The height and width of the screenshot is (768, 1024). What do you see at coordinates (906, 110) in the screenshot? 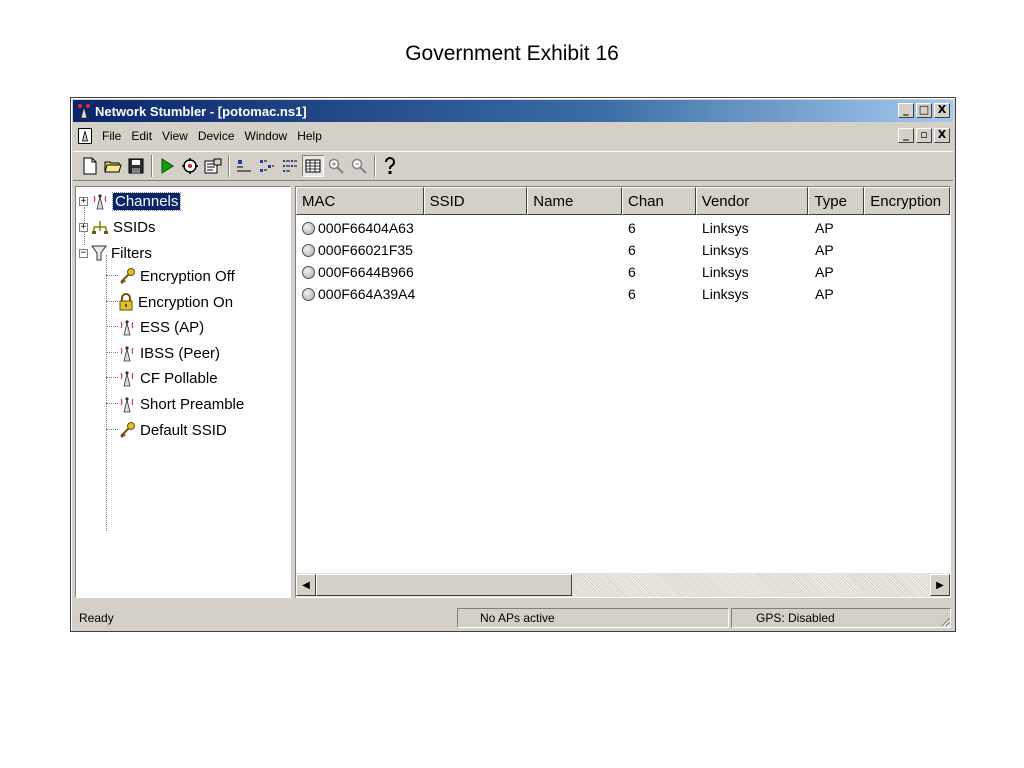
I see `minimize-button: _` at bounding box center [906, 110].